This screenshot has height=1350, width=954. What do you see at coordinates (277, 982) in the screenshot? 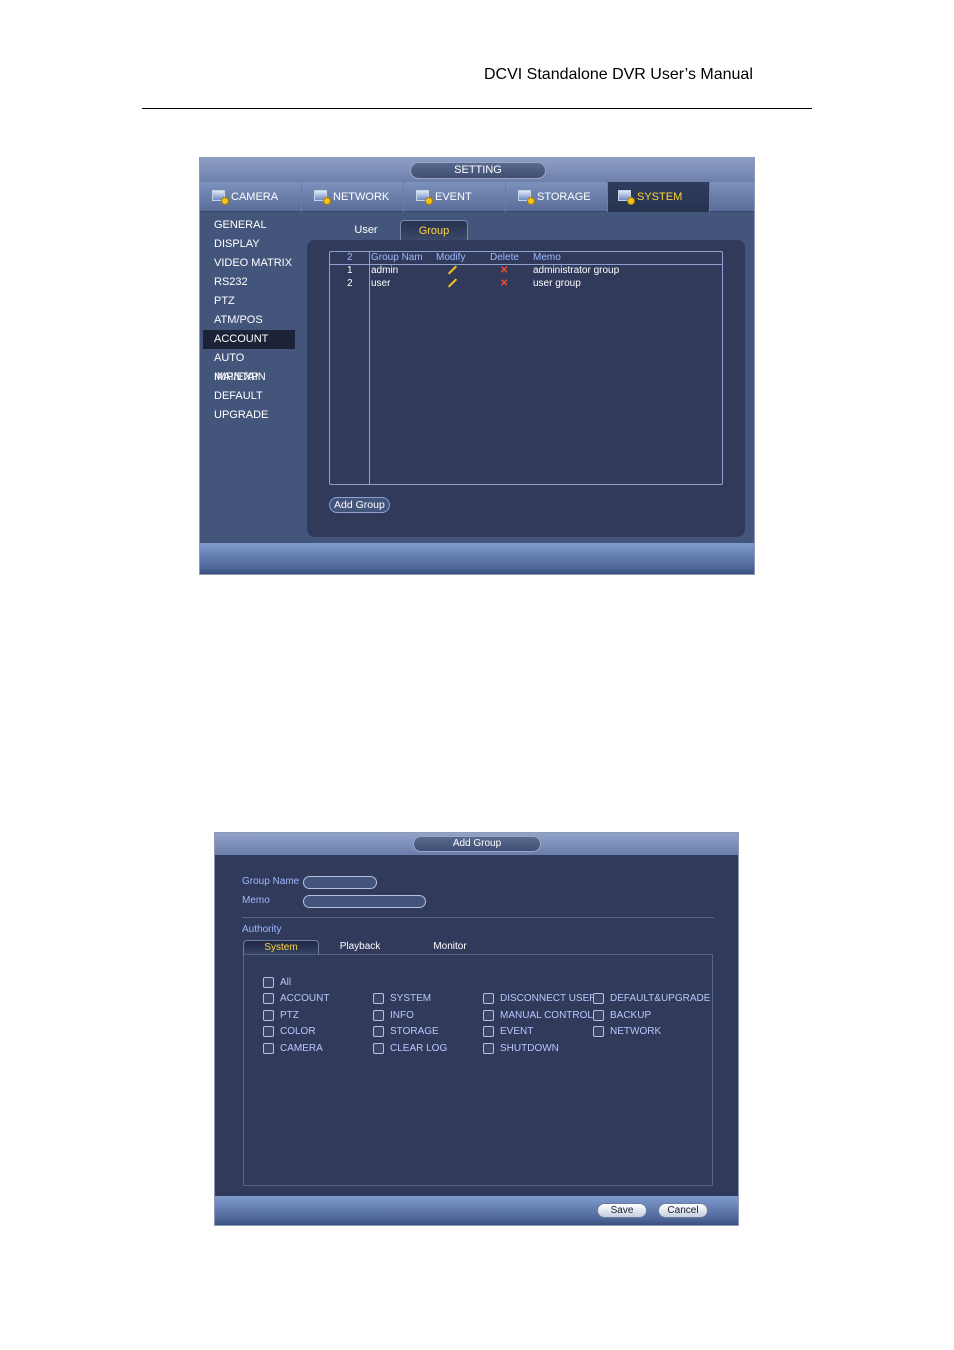
I see `checkbox-all: All` at bounding box center [277, 982].